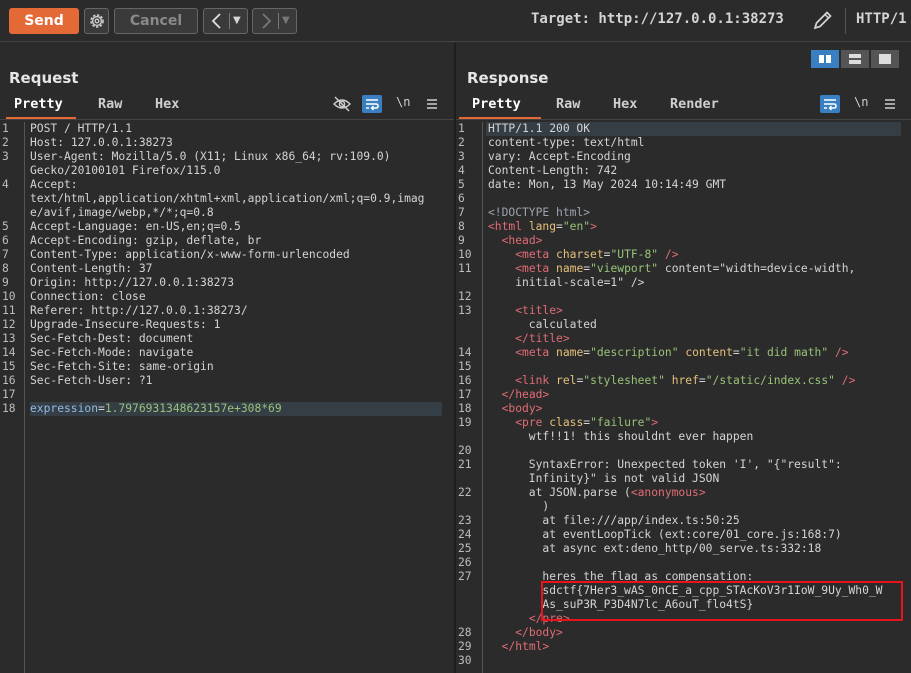  I want to click on line-number: 3, so click(461, 156).